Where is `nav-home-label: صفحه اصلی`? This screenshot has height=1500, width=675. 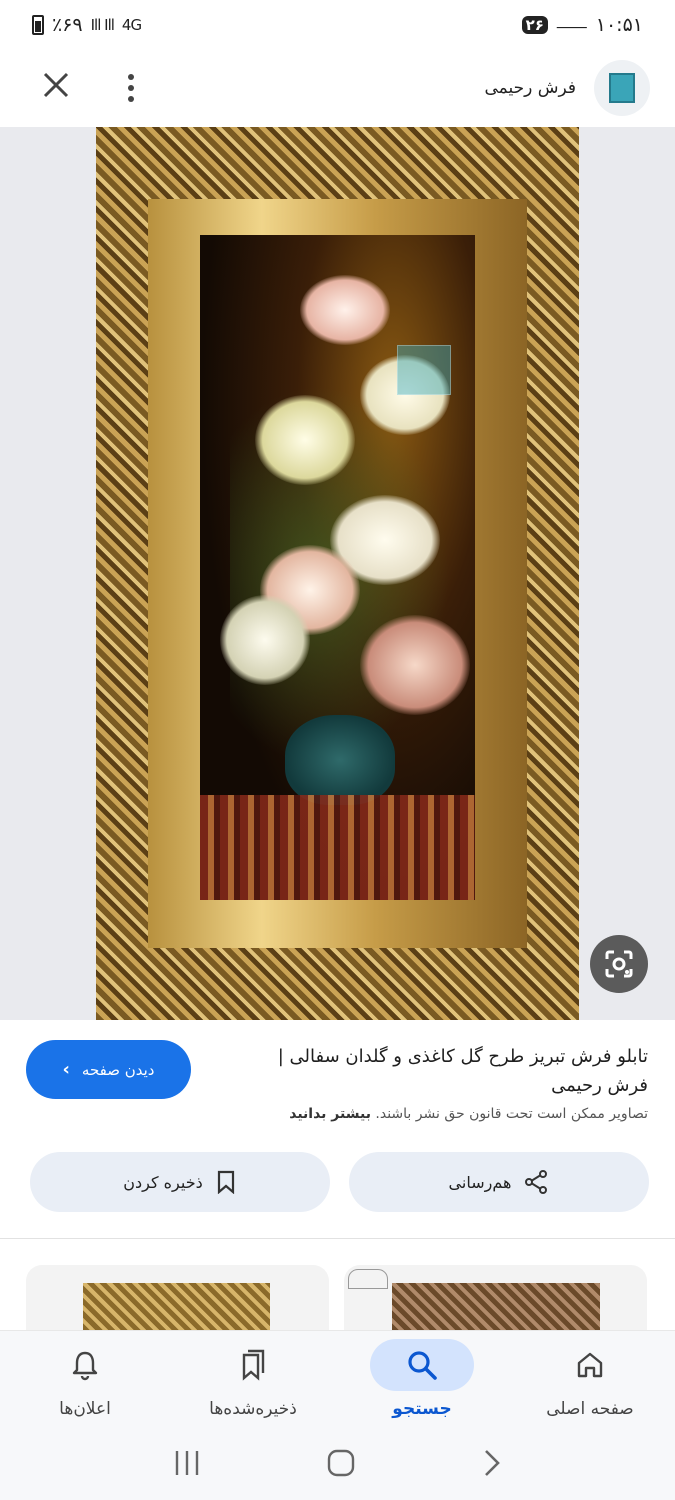
nav-home-label: صفحه اصلی is located at coordinates (590, 1409).